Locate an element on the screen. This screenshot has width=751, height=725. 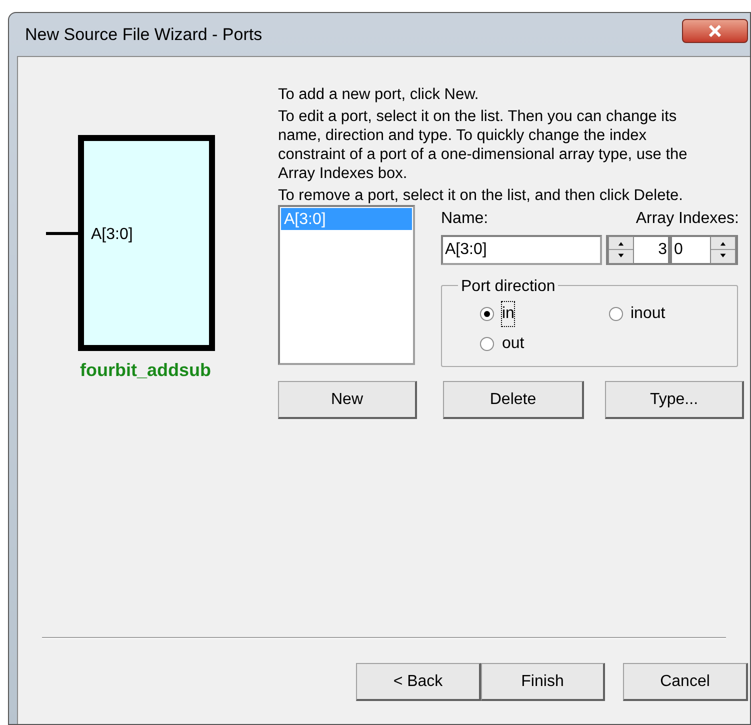
symbol-name: fourbit_addsub is located at coordinates (145, 370).